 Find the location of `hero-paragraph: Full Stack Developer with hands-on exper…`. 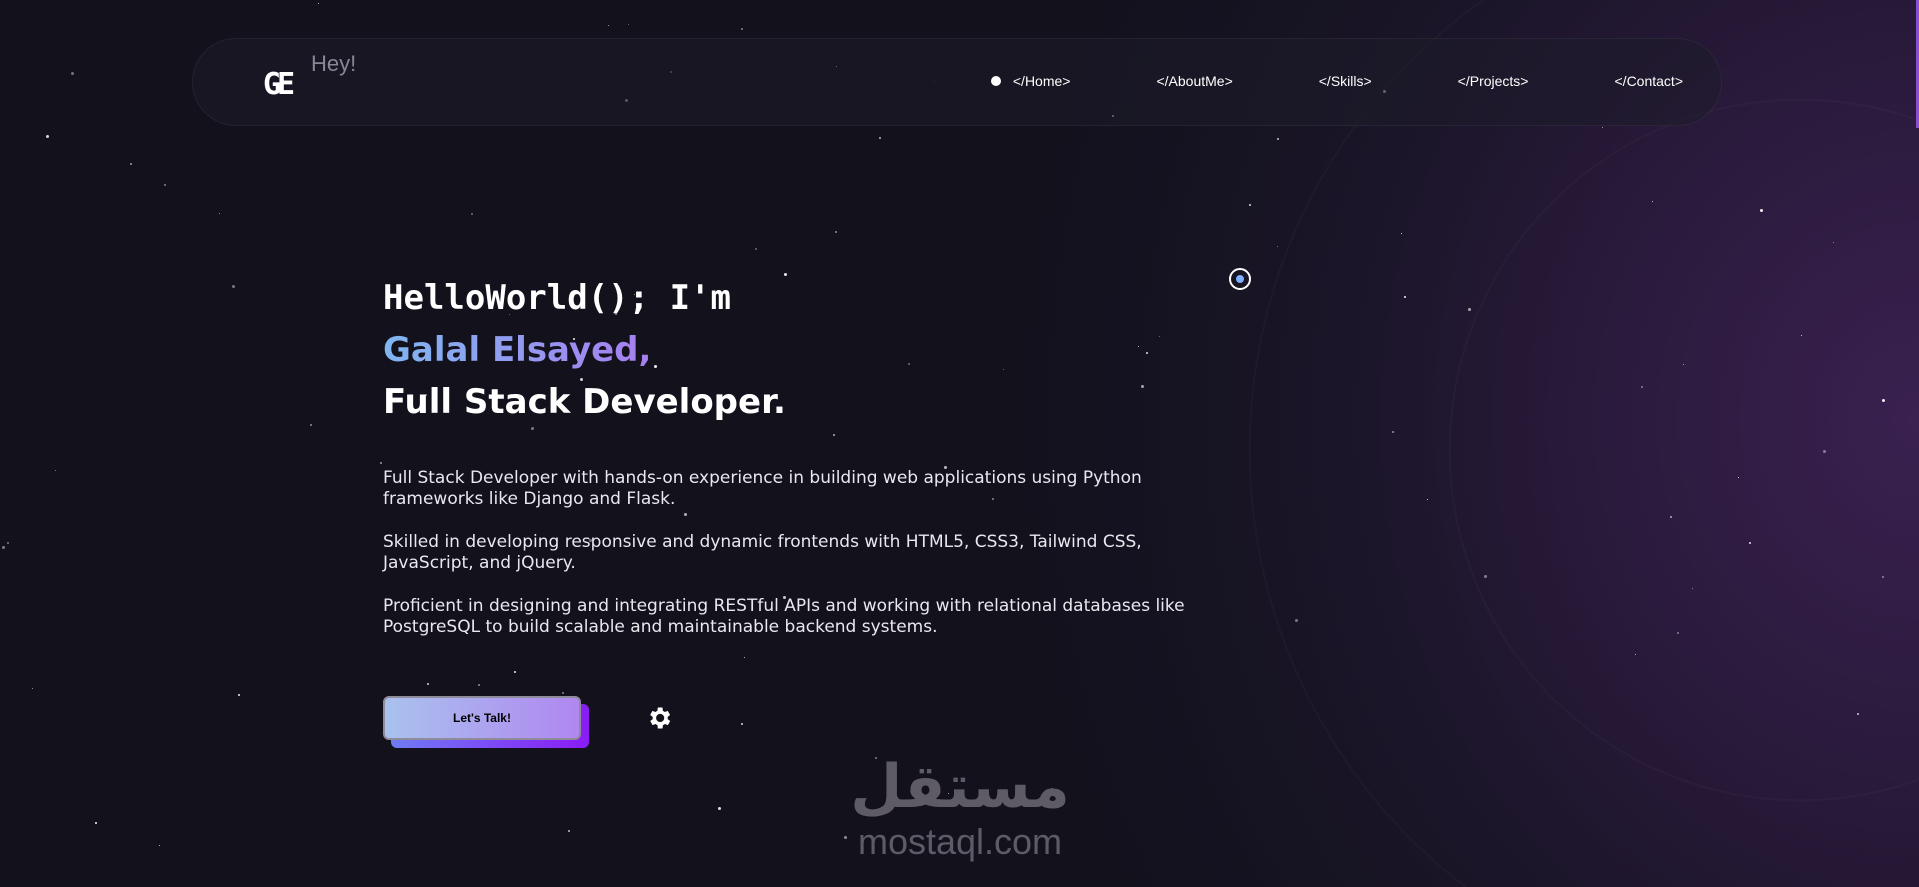

hero-paragraph: Full Stack Developer with hands-on exper… is located at coordinates (762, 488).